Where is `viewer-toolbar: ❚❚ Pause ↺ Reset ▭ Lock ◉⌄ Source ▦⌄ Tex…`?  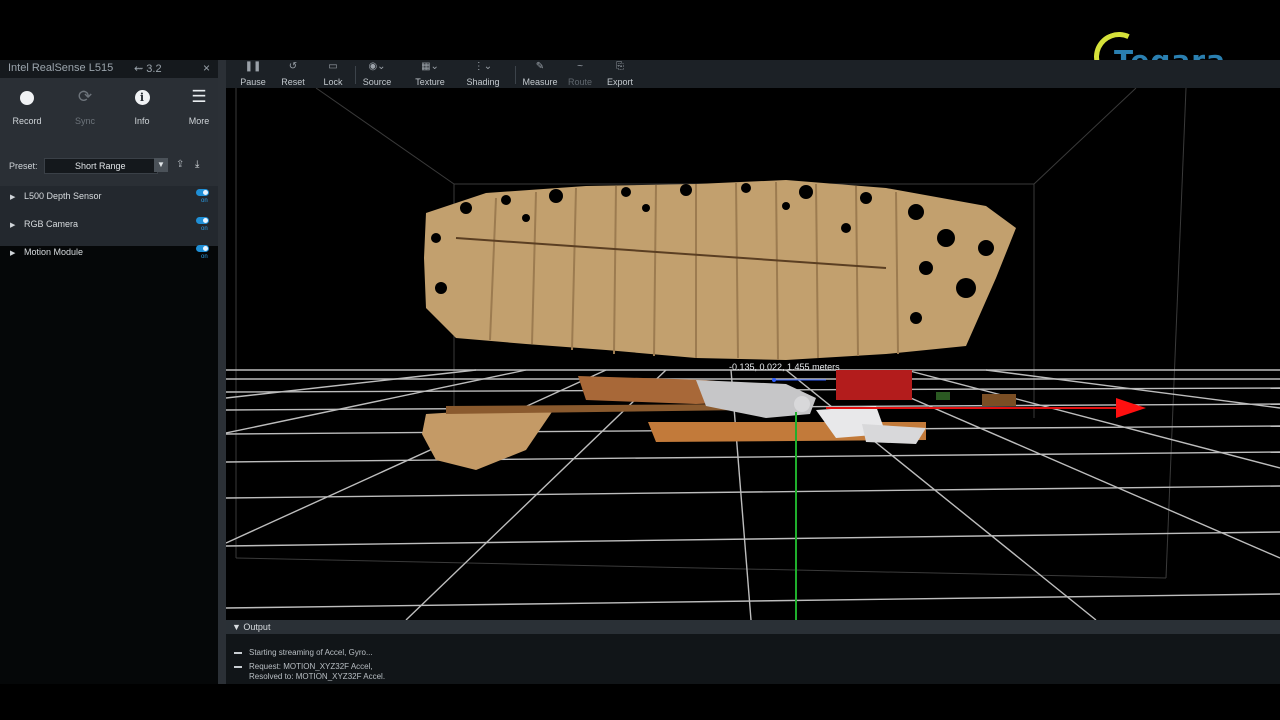
viewer-toolbar: ❚❚ Pause ↺ Reset ▭ Lock ◉⌄ Source ▦⌄ Tex… is located at coordinates (753, 74).